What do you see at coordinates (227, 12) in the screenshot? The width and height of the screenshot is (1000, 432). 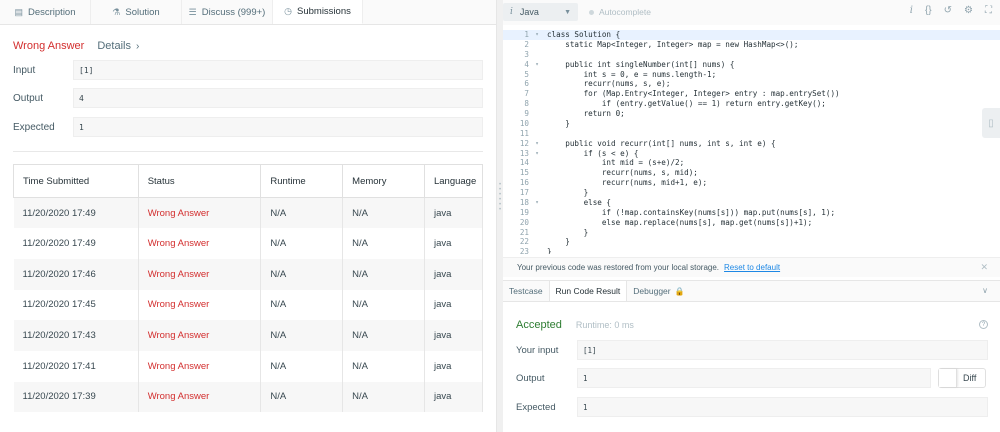 I see `tab-discuss: ☰ Discuss (999+)` at bounding box center [227, 12].